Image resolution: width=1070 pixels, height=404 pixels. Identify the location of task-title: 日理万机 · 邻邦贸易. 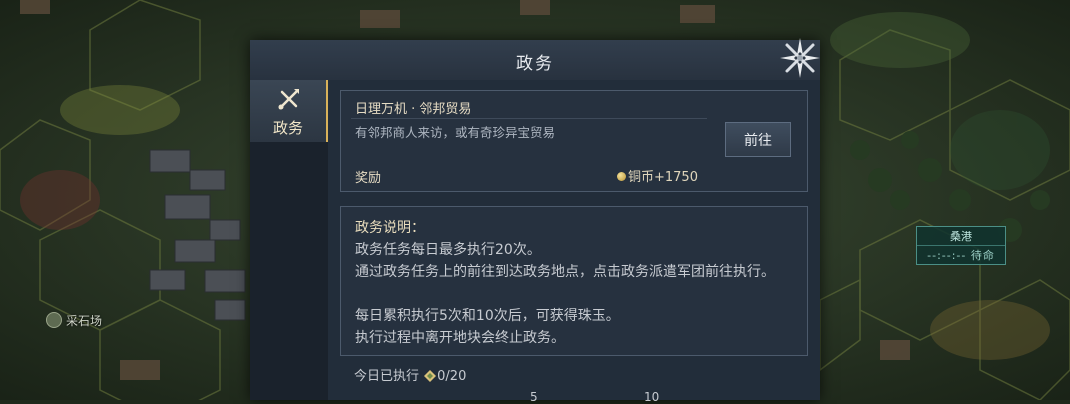
(413, 109).